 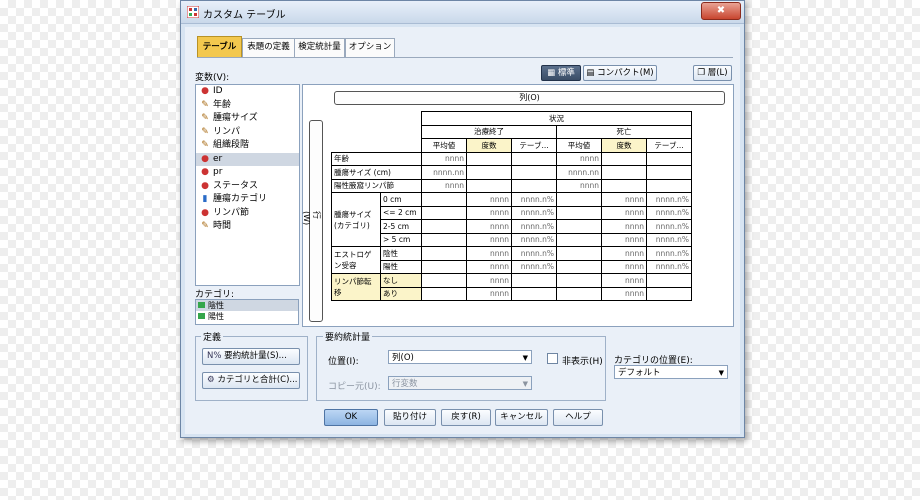 What do you see at coordinates (578, 417) in the screenshot?
I see `help-button: ヘルプ` at bounding box center [578, 417].